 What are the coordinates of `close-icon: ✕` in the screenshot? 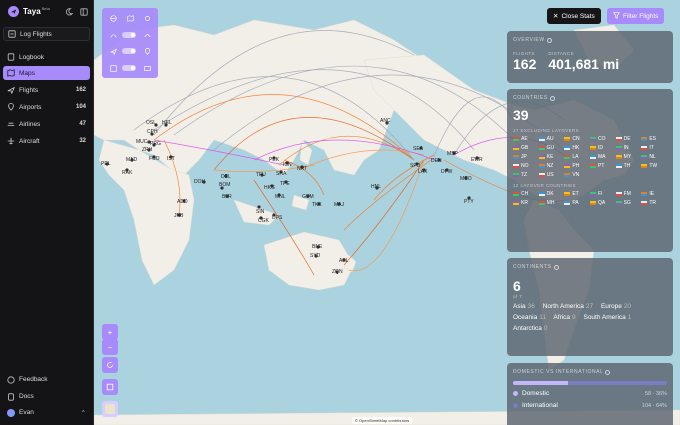 It's located at (556, 16).